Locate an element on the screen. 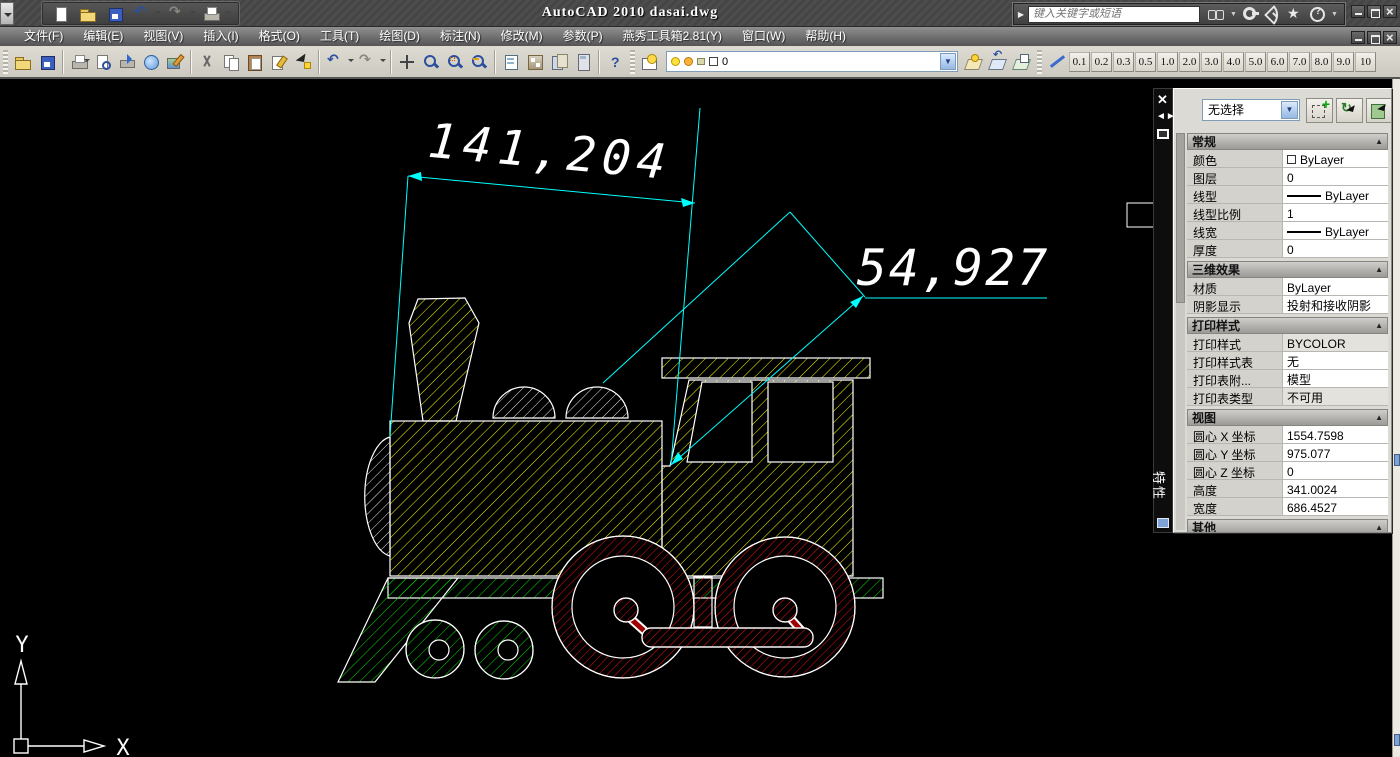 Image resolution: width=1400 pixels, height=757 pixels. section-header: 其他 ▲ is located at coordinates (1287, 525).